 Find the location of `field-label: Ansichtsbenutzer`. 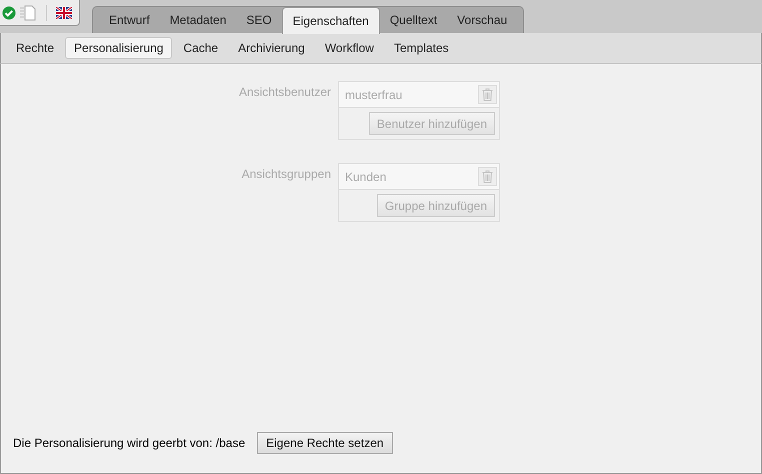

field-label: Ansichtsbenutzer is located at coordinates (284, 92).